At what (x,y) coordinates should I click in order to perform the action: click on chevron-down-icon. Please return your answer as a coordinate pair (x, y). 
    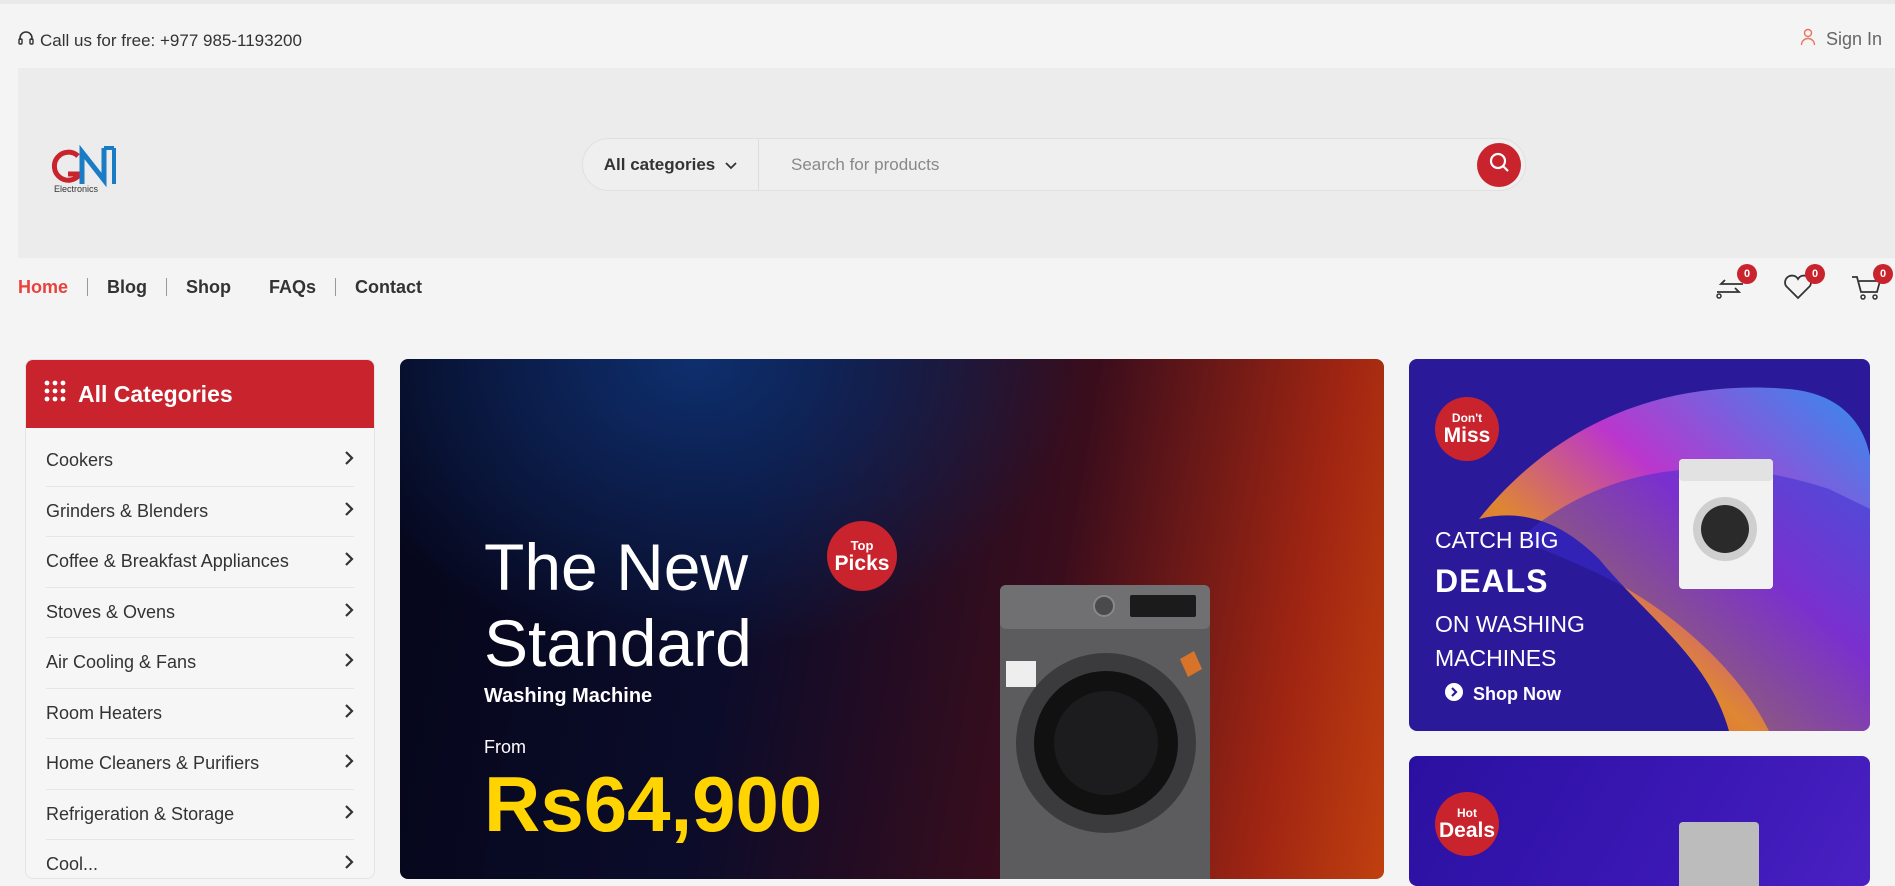
    Looking at the image, I should click on (731, 165).